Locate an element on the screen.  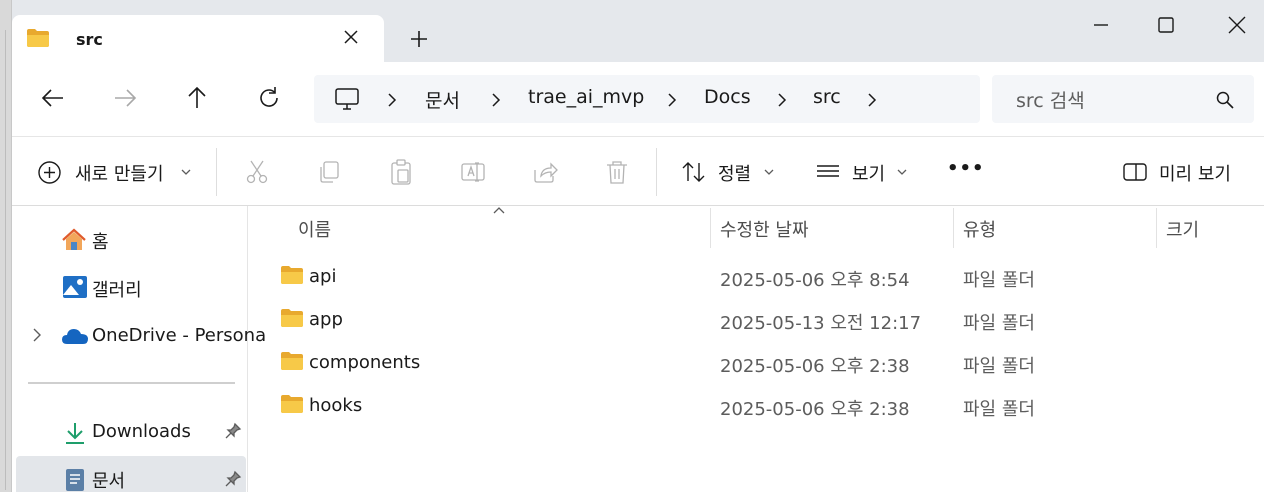
sort-ascending-icon is located at coordinates (499, 210).